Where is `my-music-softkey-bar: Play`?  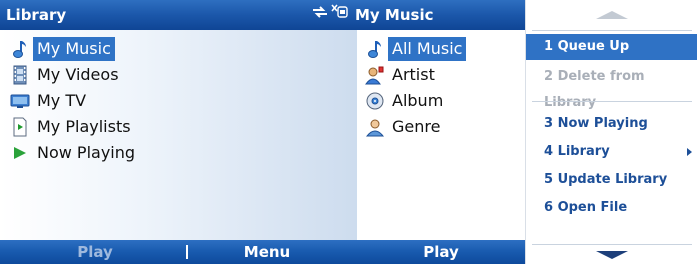 my-music-softkey-bar: Play is located at coordinates (441, 252).